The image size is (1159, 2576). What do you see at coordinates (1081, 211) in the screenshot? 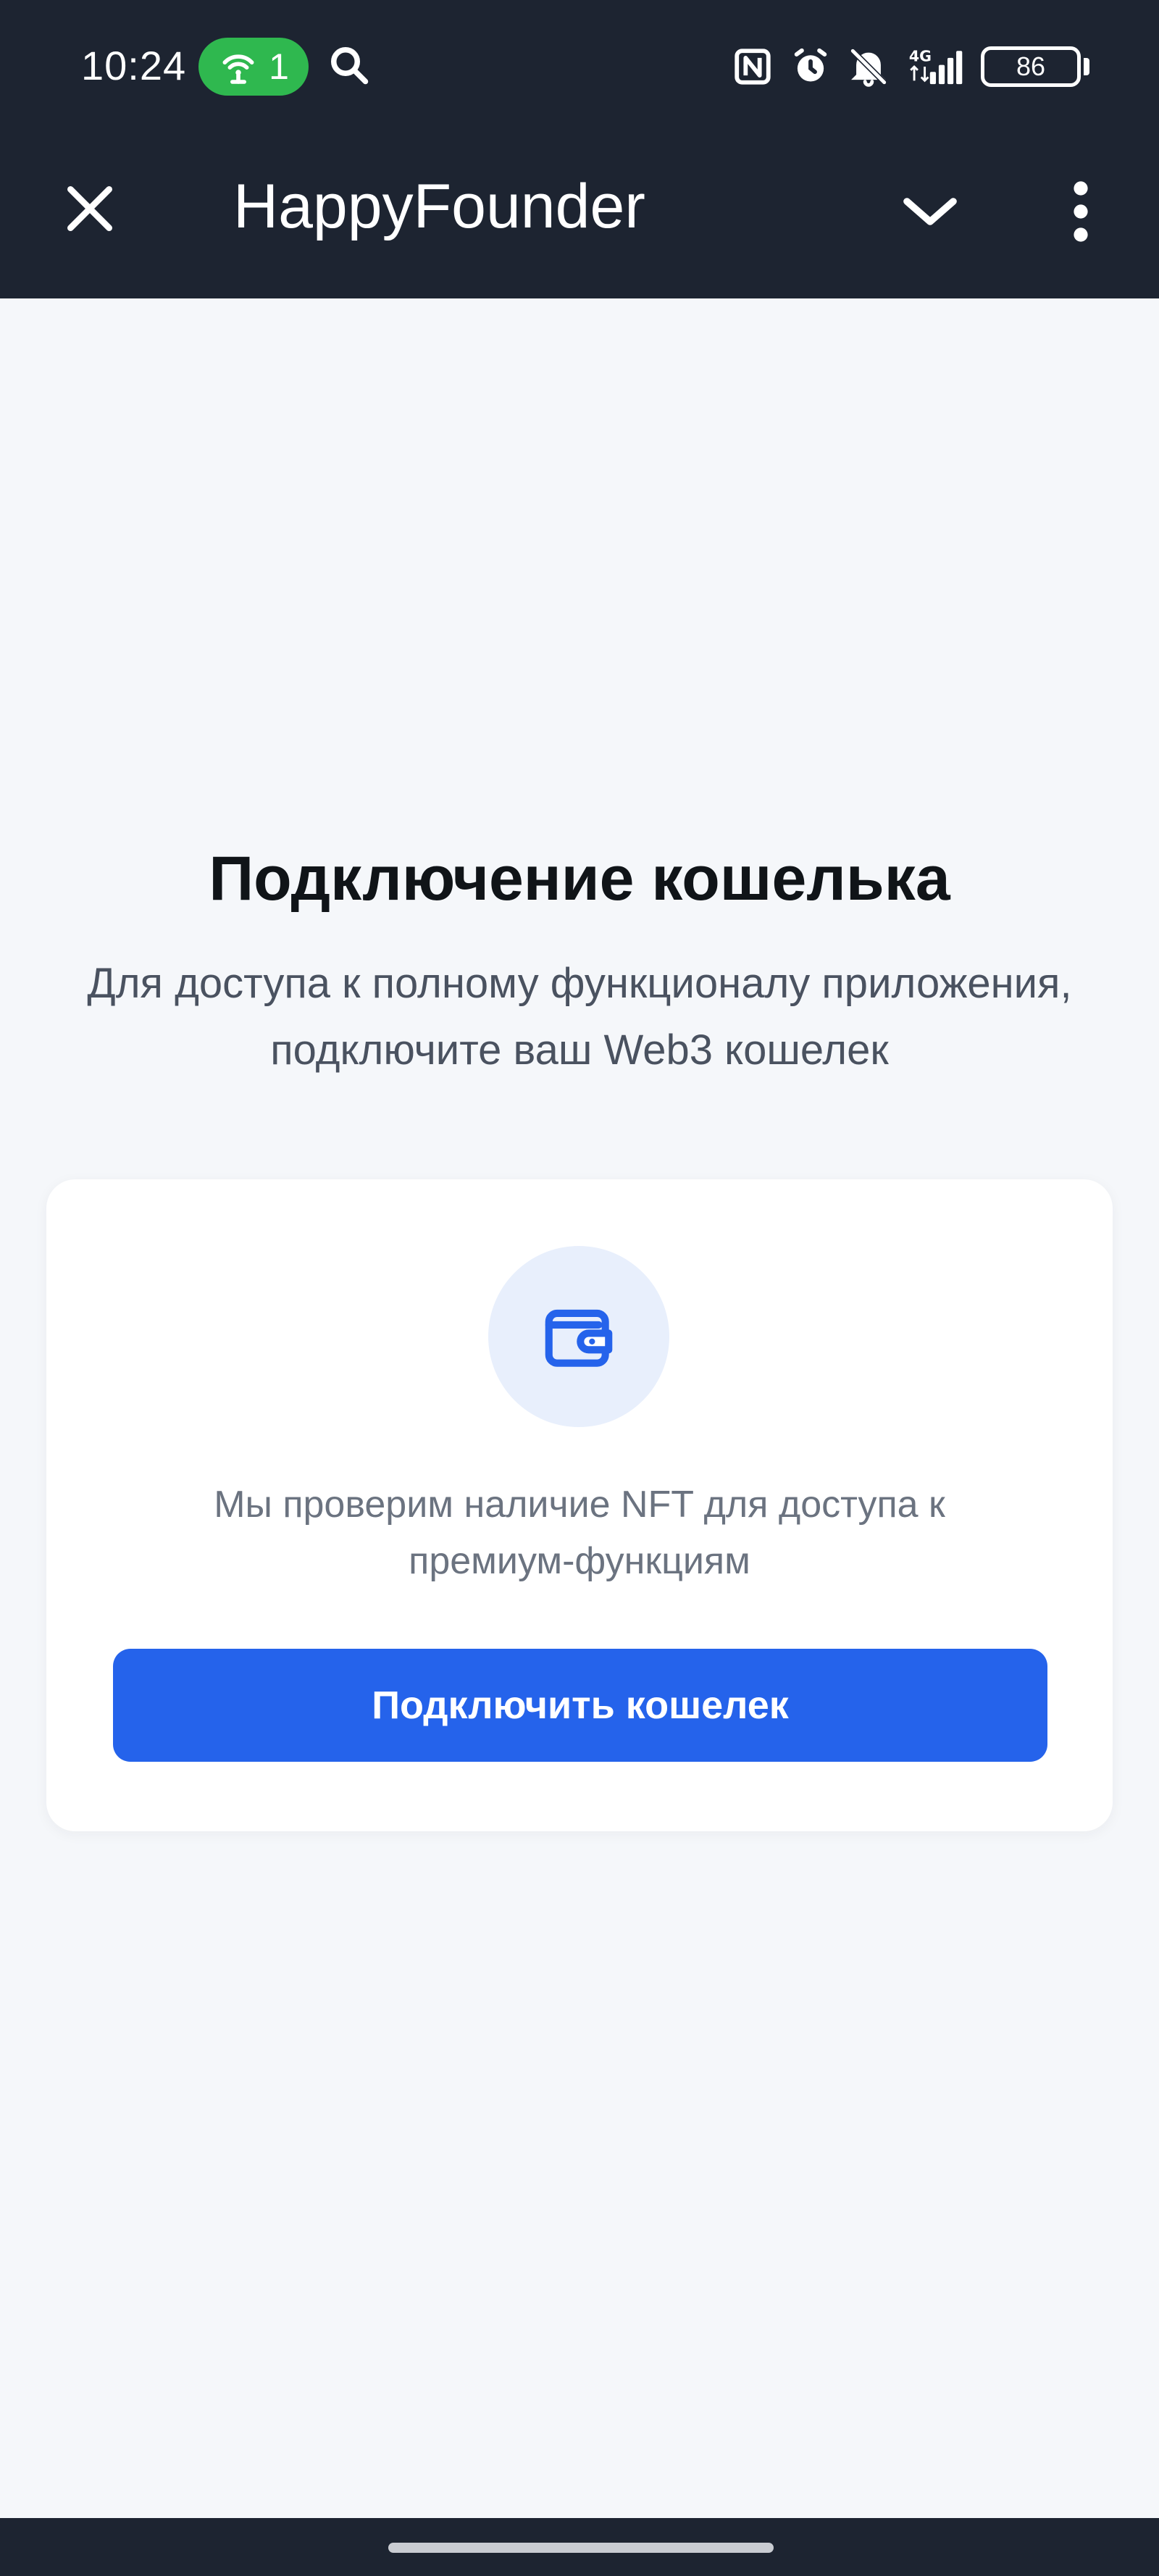
I see `more-vertical-icon` at bounding box center [1081, 211].